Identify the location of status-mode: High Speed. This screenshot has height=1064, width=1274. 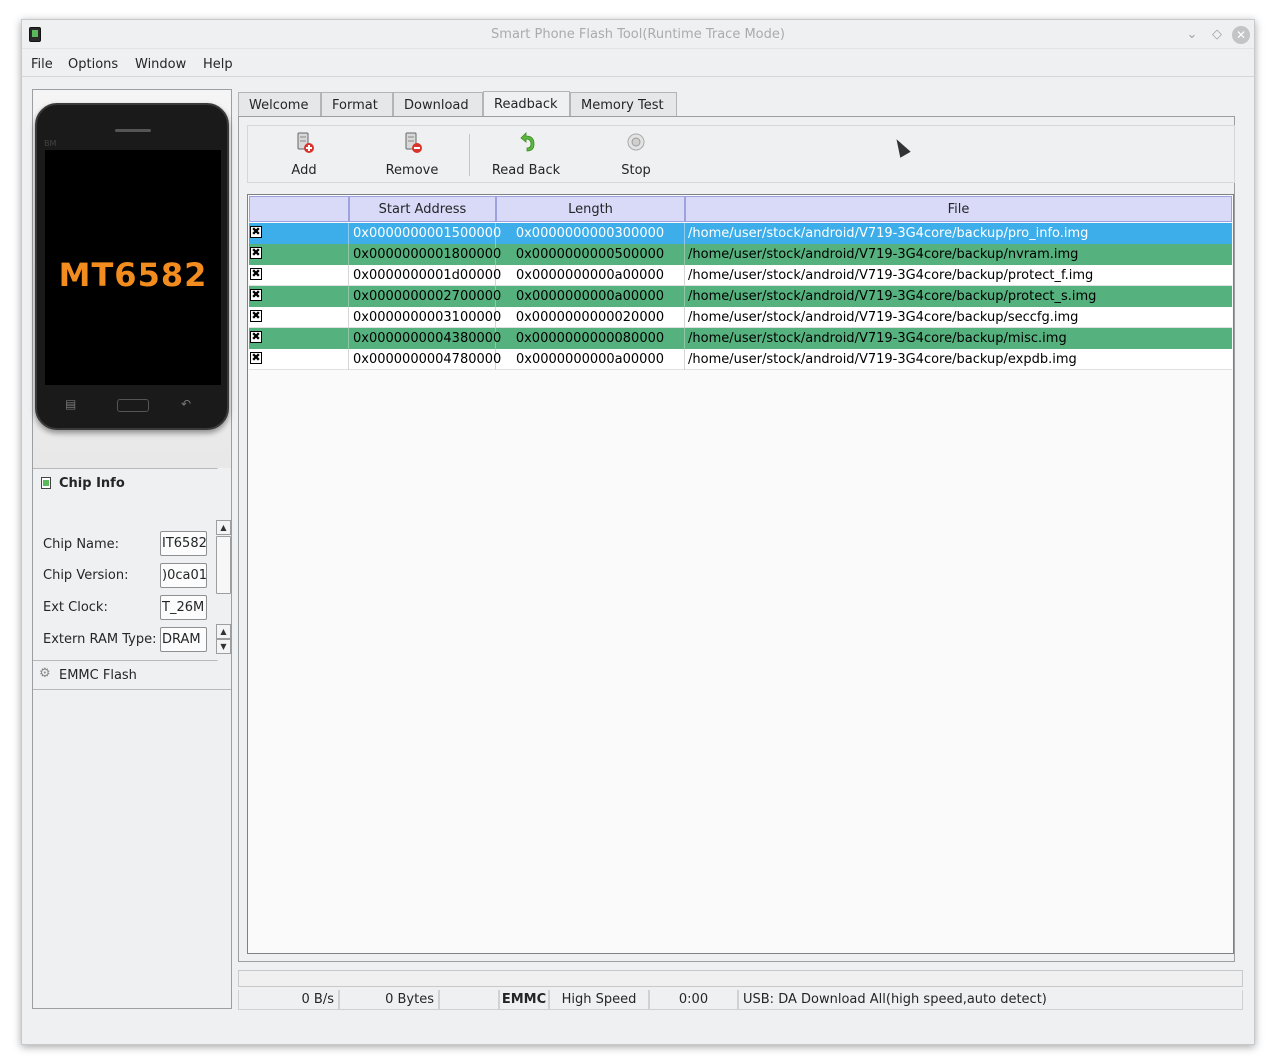
(599, 1000).